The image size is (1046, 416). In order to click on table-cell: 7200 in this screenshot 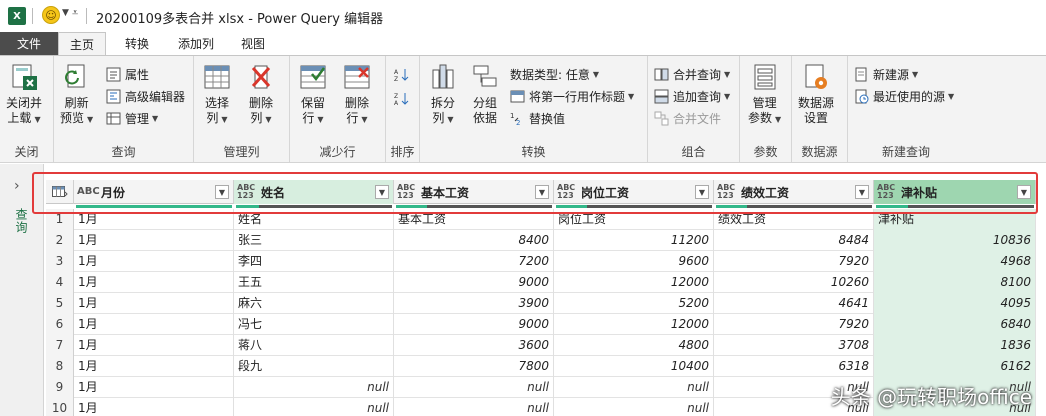, I will do `click(474, 261)`.